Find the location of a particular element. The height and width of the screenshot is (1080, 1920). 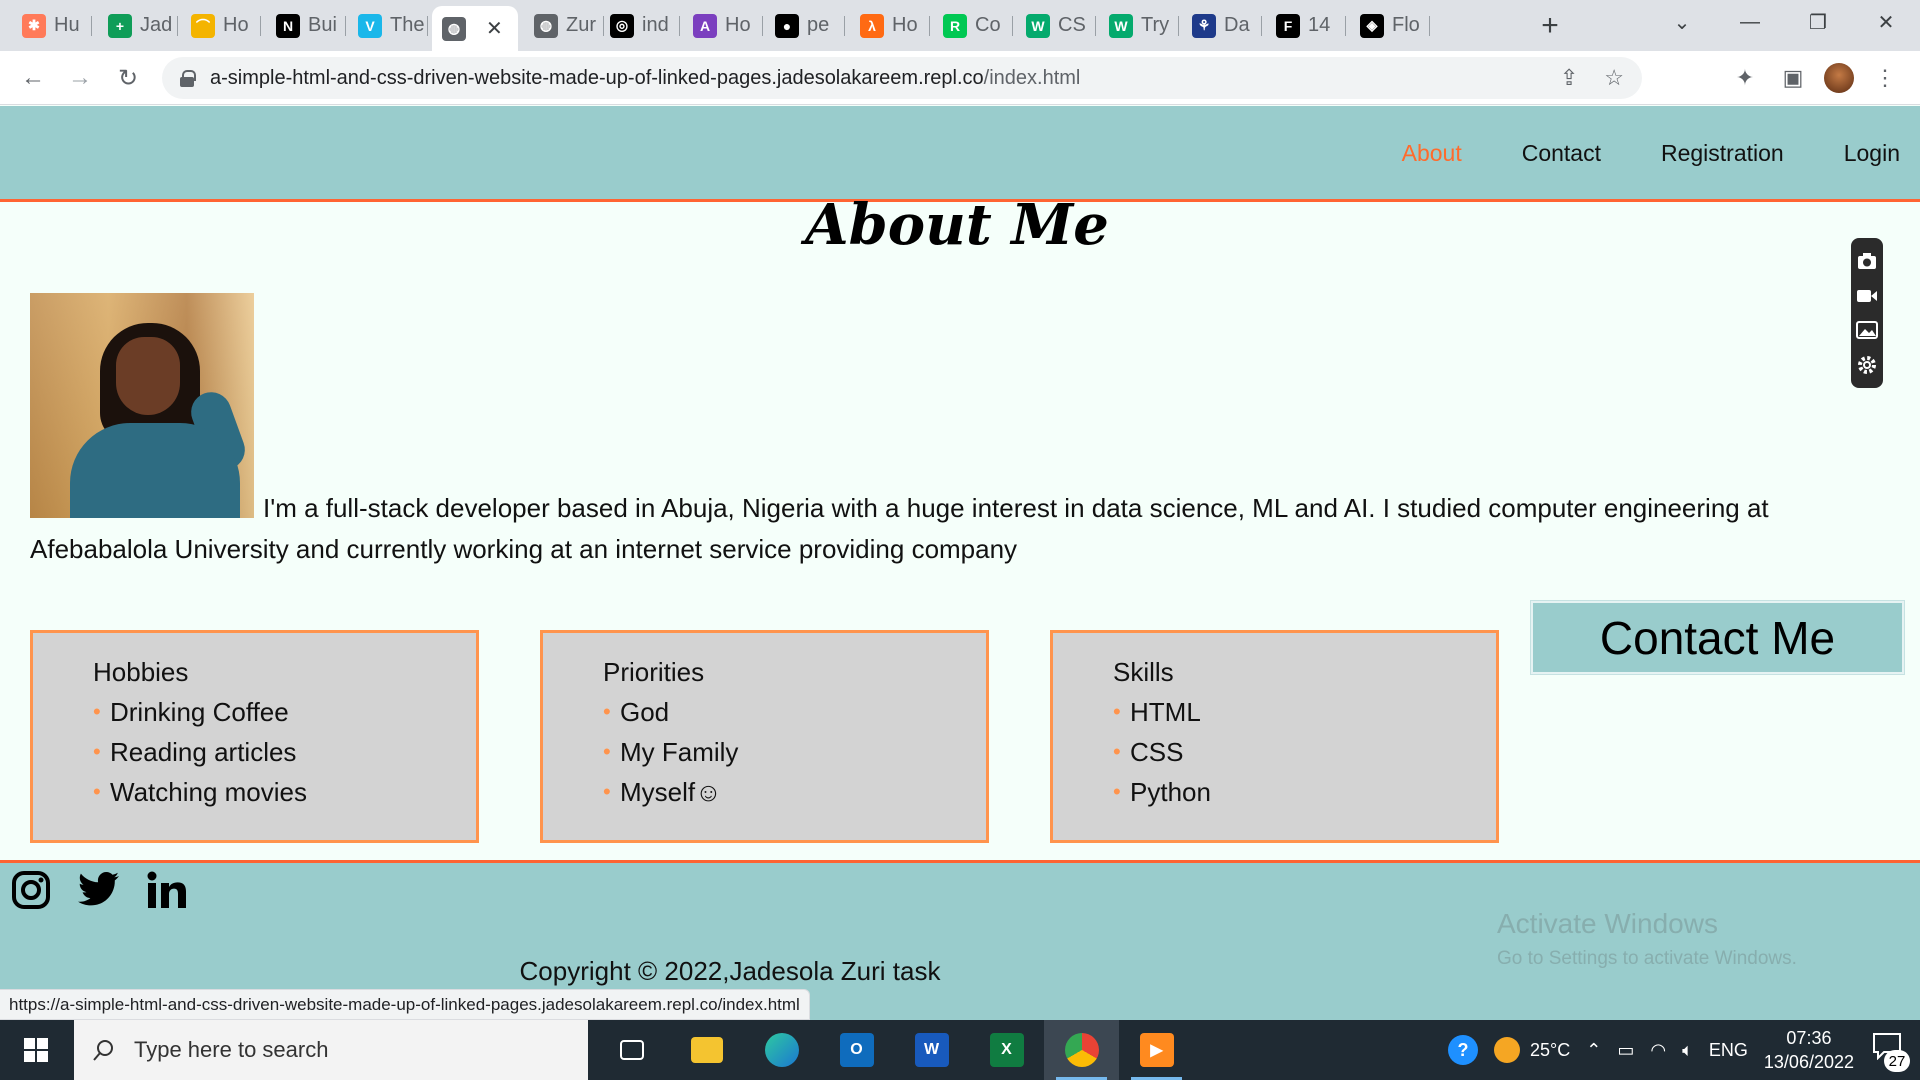

hubspot-icon: ✱ is located at coordinates (34, 25).